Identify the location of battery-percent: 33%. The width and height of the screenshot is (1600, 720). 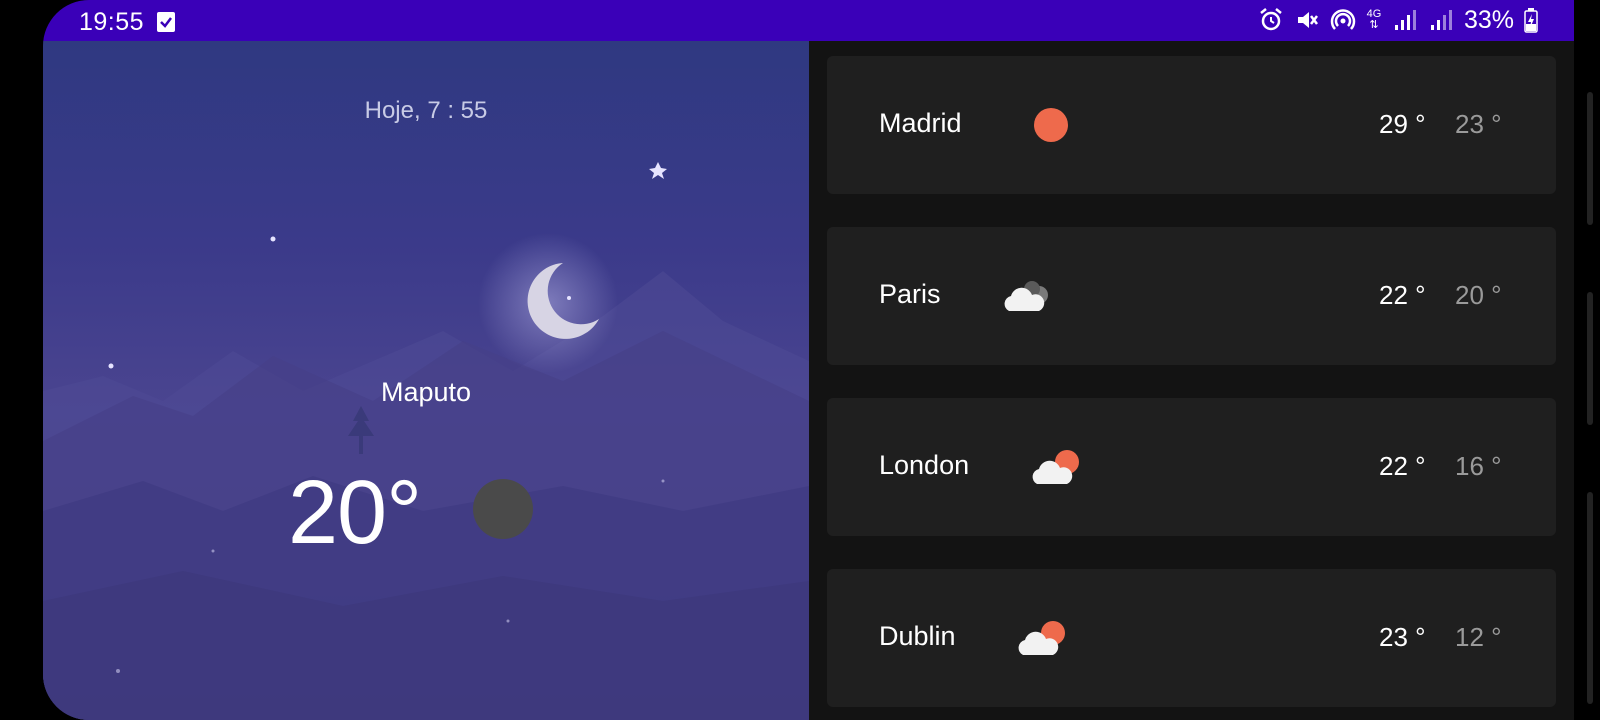
(1488, 19).